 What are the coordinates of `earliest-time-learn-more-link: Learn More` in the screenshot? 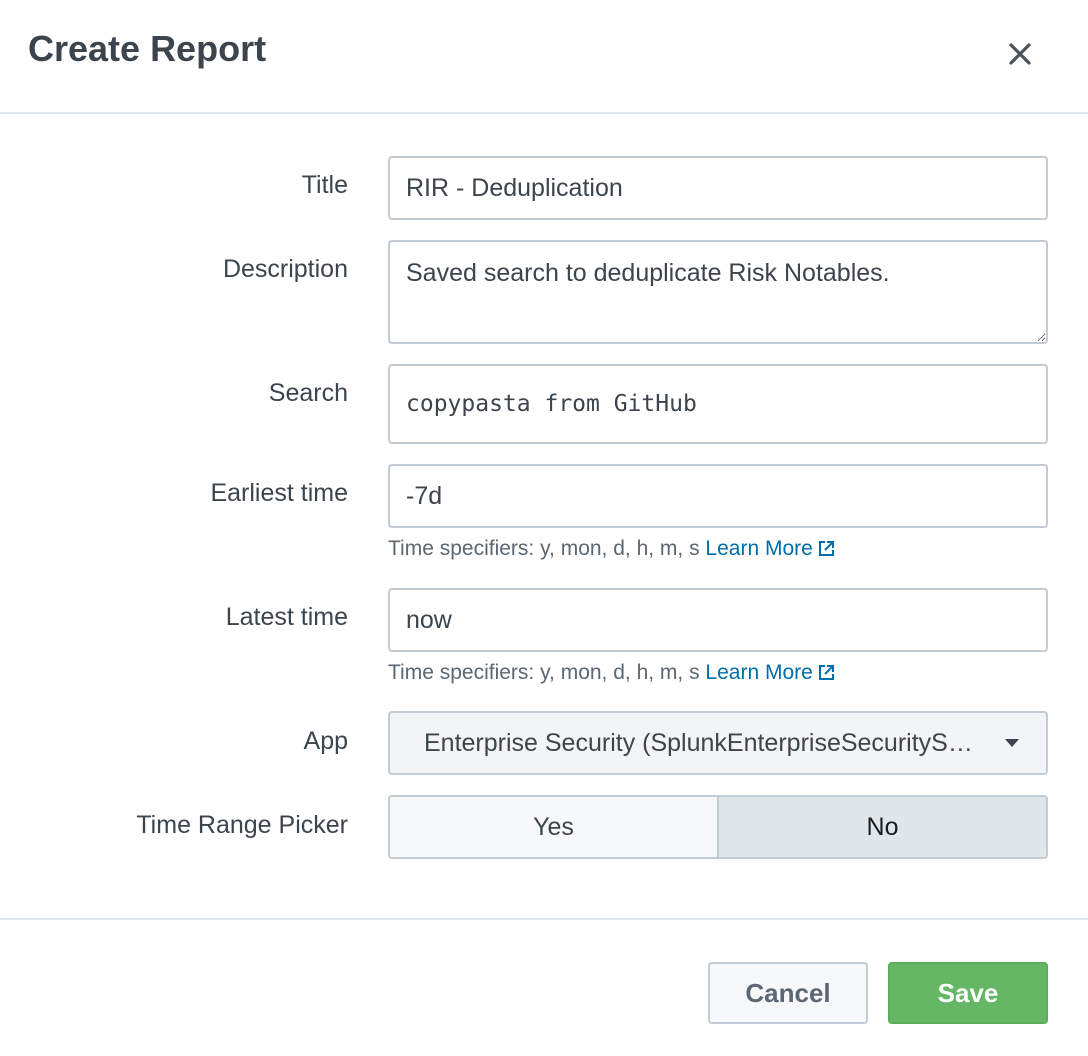 It's located at (769, 548).